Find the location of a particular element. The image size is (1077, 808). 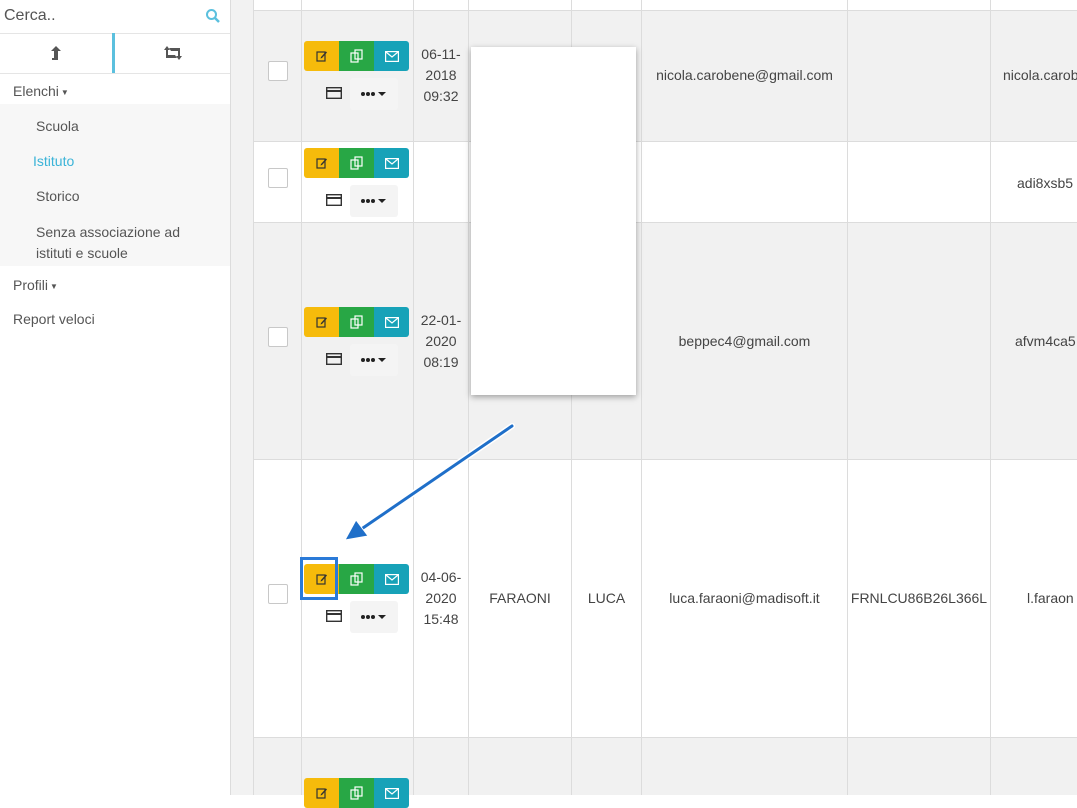

time-line: 08:19 is located at coordinates (441, 362).